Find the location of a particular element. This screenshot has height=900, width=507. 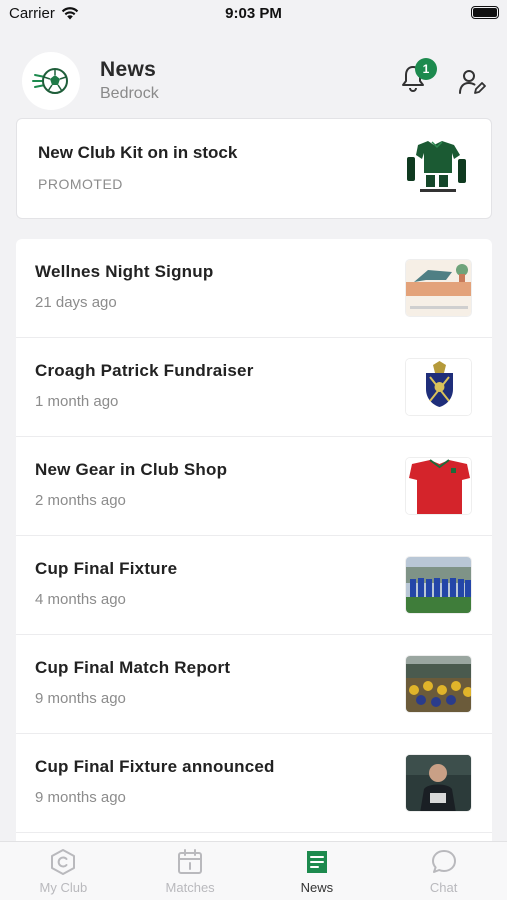

tab-chat: Chat is located at coordinates (443, 871).